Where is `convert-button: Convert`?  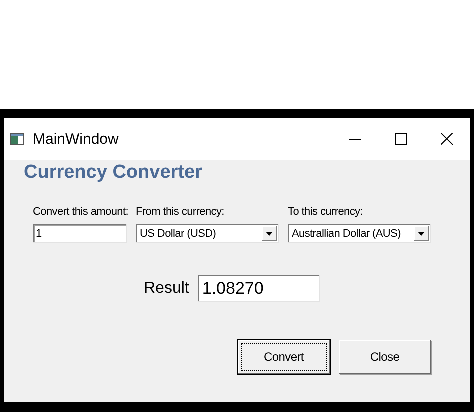
convert-button: Convert is located at coordinates (284, 357).